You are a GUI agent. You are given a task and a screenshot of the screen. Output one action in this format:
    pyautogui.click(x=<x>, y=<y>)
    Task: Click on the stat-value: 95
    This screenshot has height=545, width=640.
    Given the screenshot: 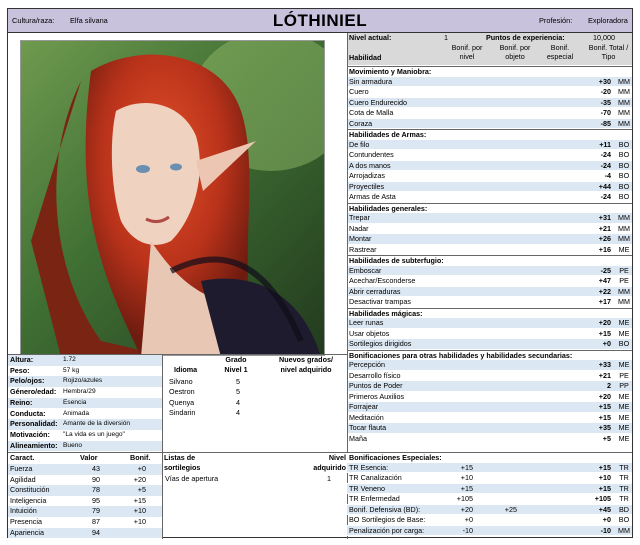 What is the action you would take?
    pyautogui.click(x=96, y=500)
    